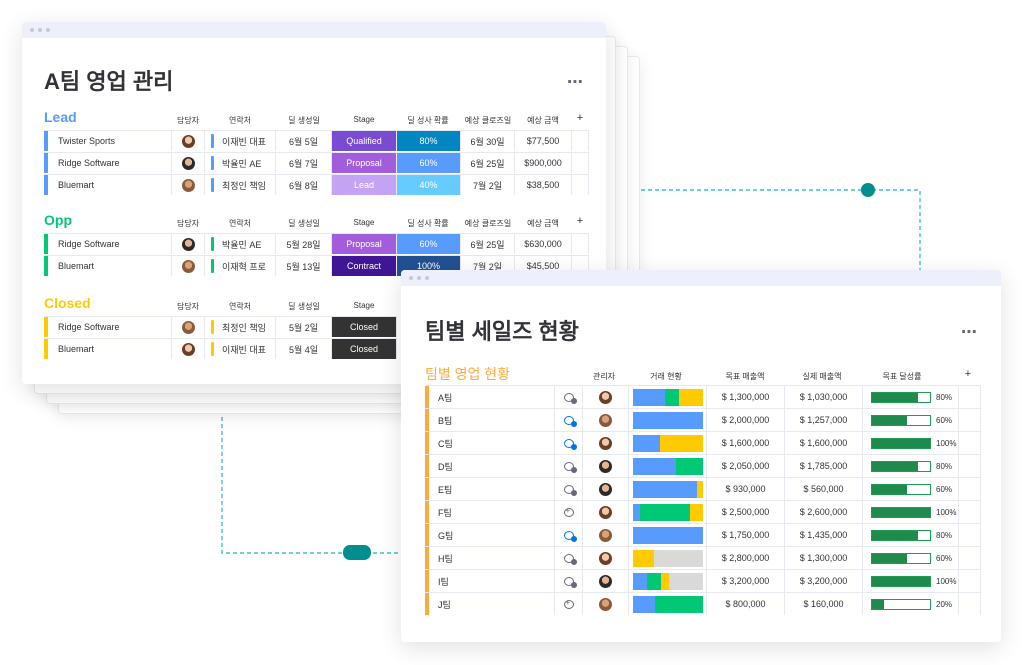 This screenshot has height=665, width=1024. What do you see at coordinates (746, 604) in the screenshot?
I see `target-revenue: $ 800,000` at bounding box center [746, 604].